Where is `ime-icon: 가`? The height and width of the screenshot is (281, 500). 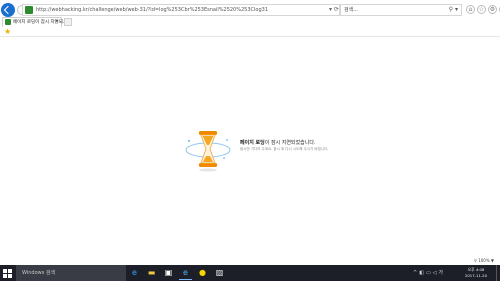 ime-icon: 가 is located at coordinates (441, 273).